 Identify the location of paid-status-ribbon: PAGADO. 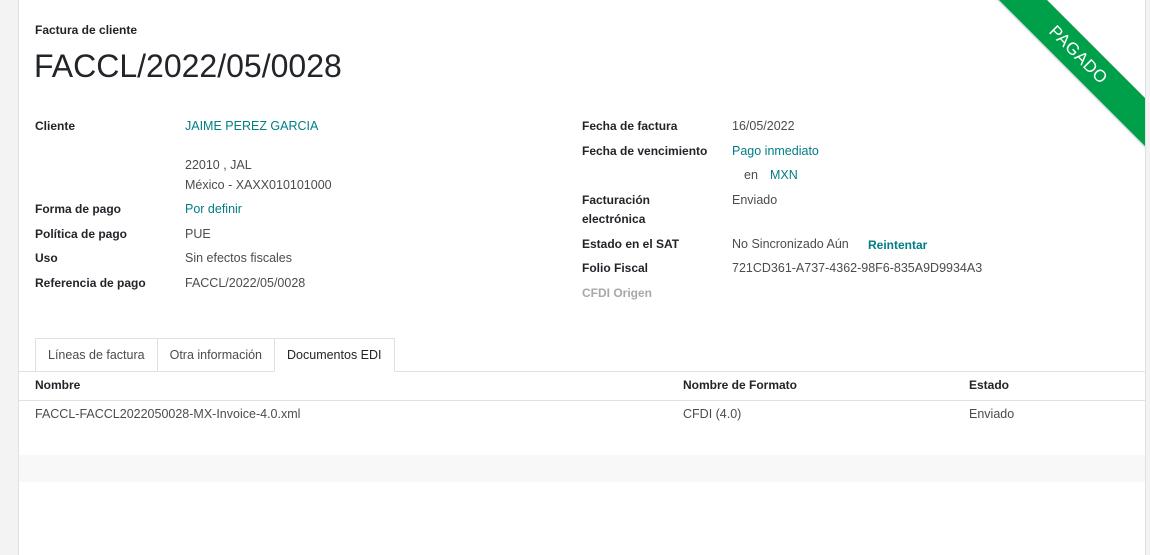
(1070, 74).